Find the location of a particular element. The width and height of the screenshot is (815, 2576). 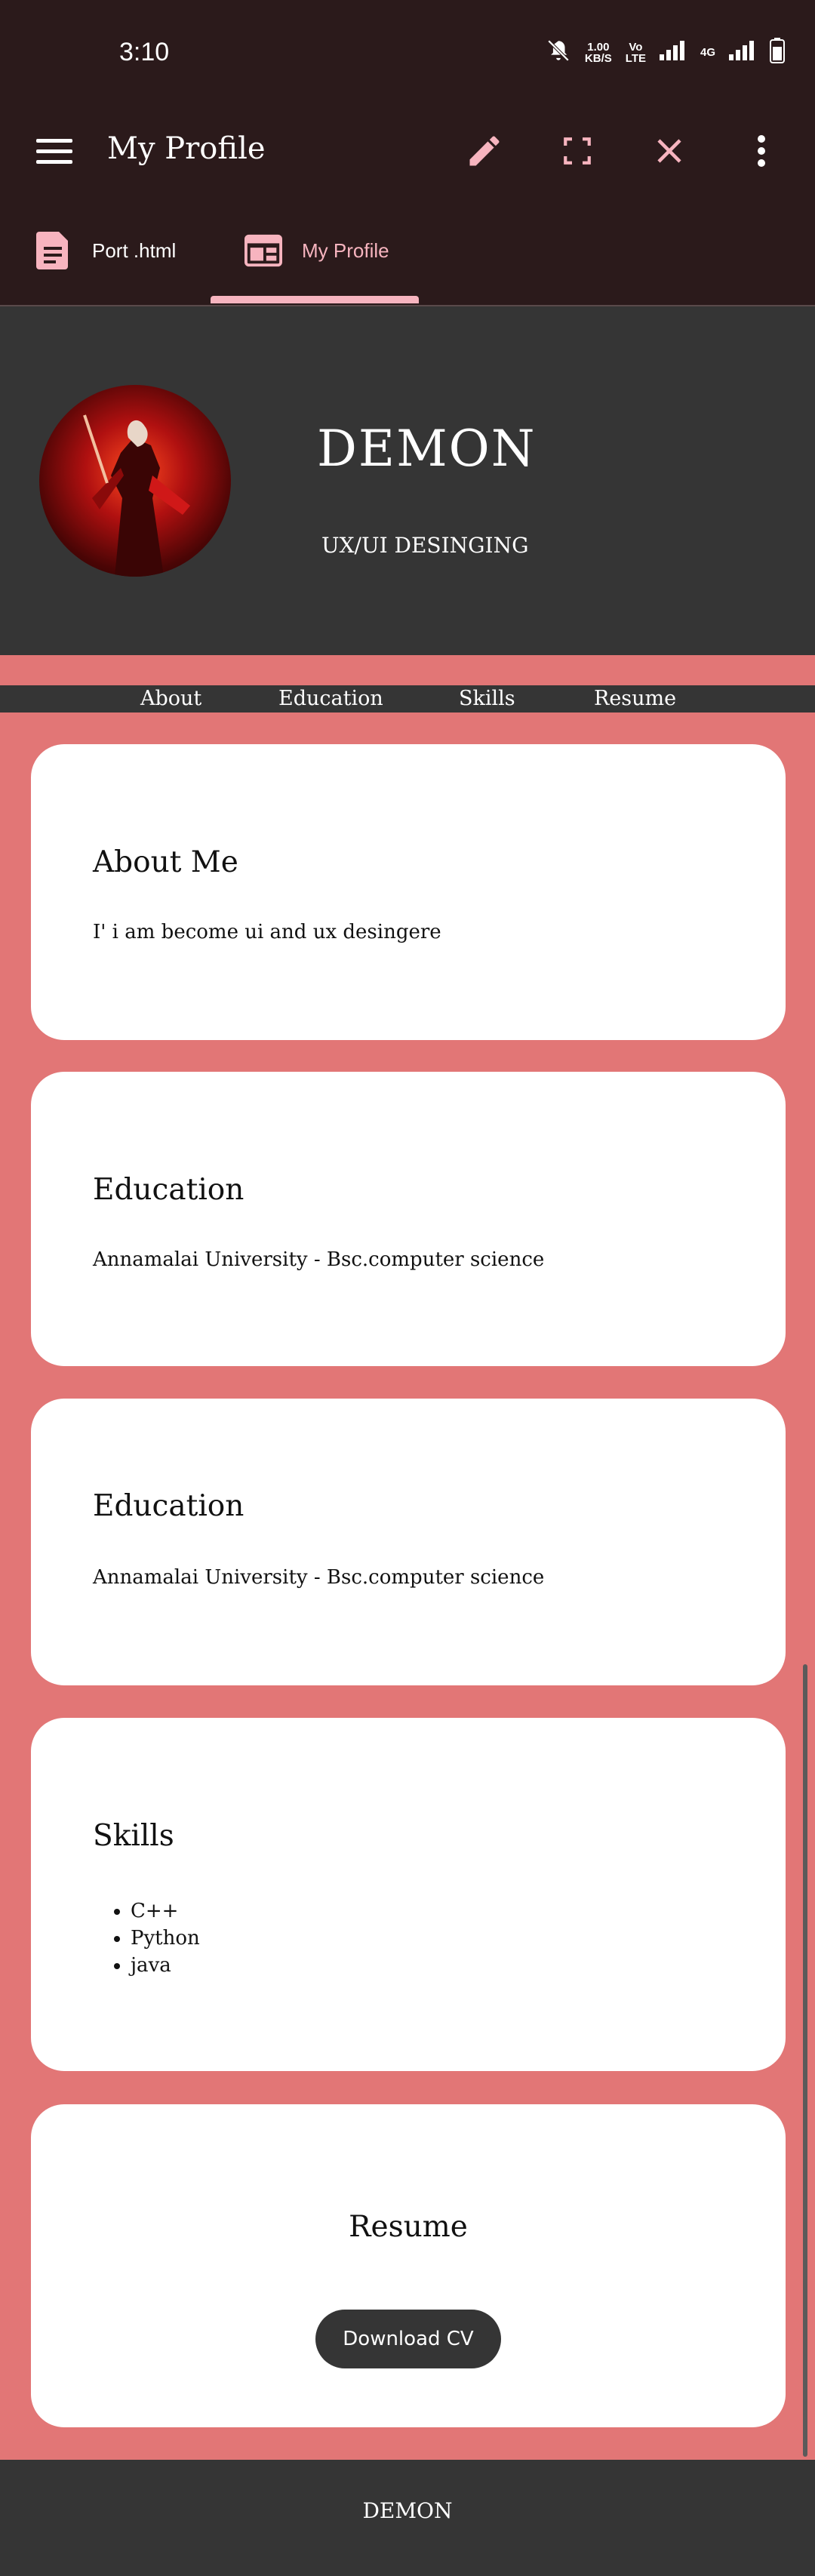

skill-item: java is located at coordinates (165, 1965).